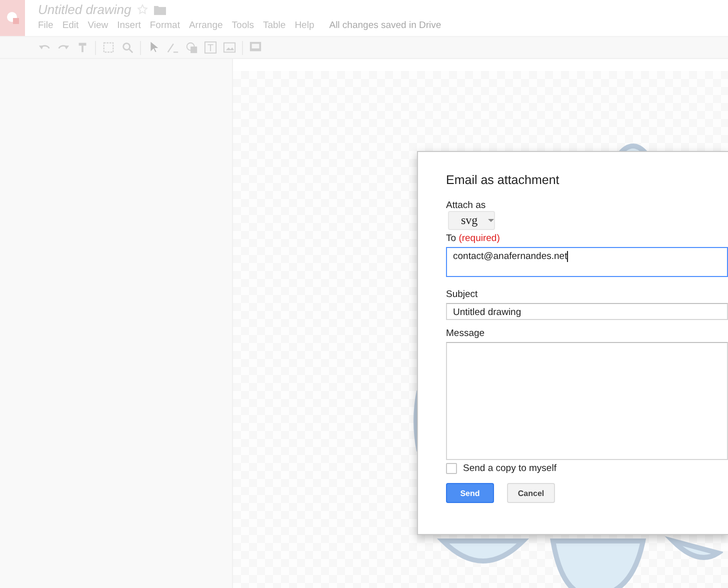 The width and height of the screenshot is (728, 588). Describe the element at coordinates (466, 333) in the screenshot. I see `message-label: Message` at that location.